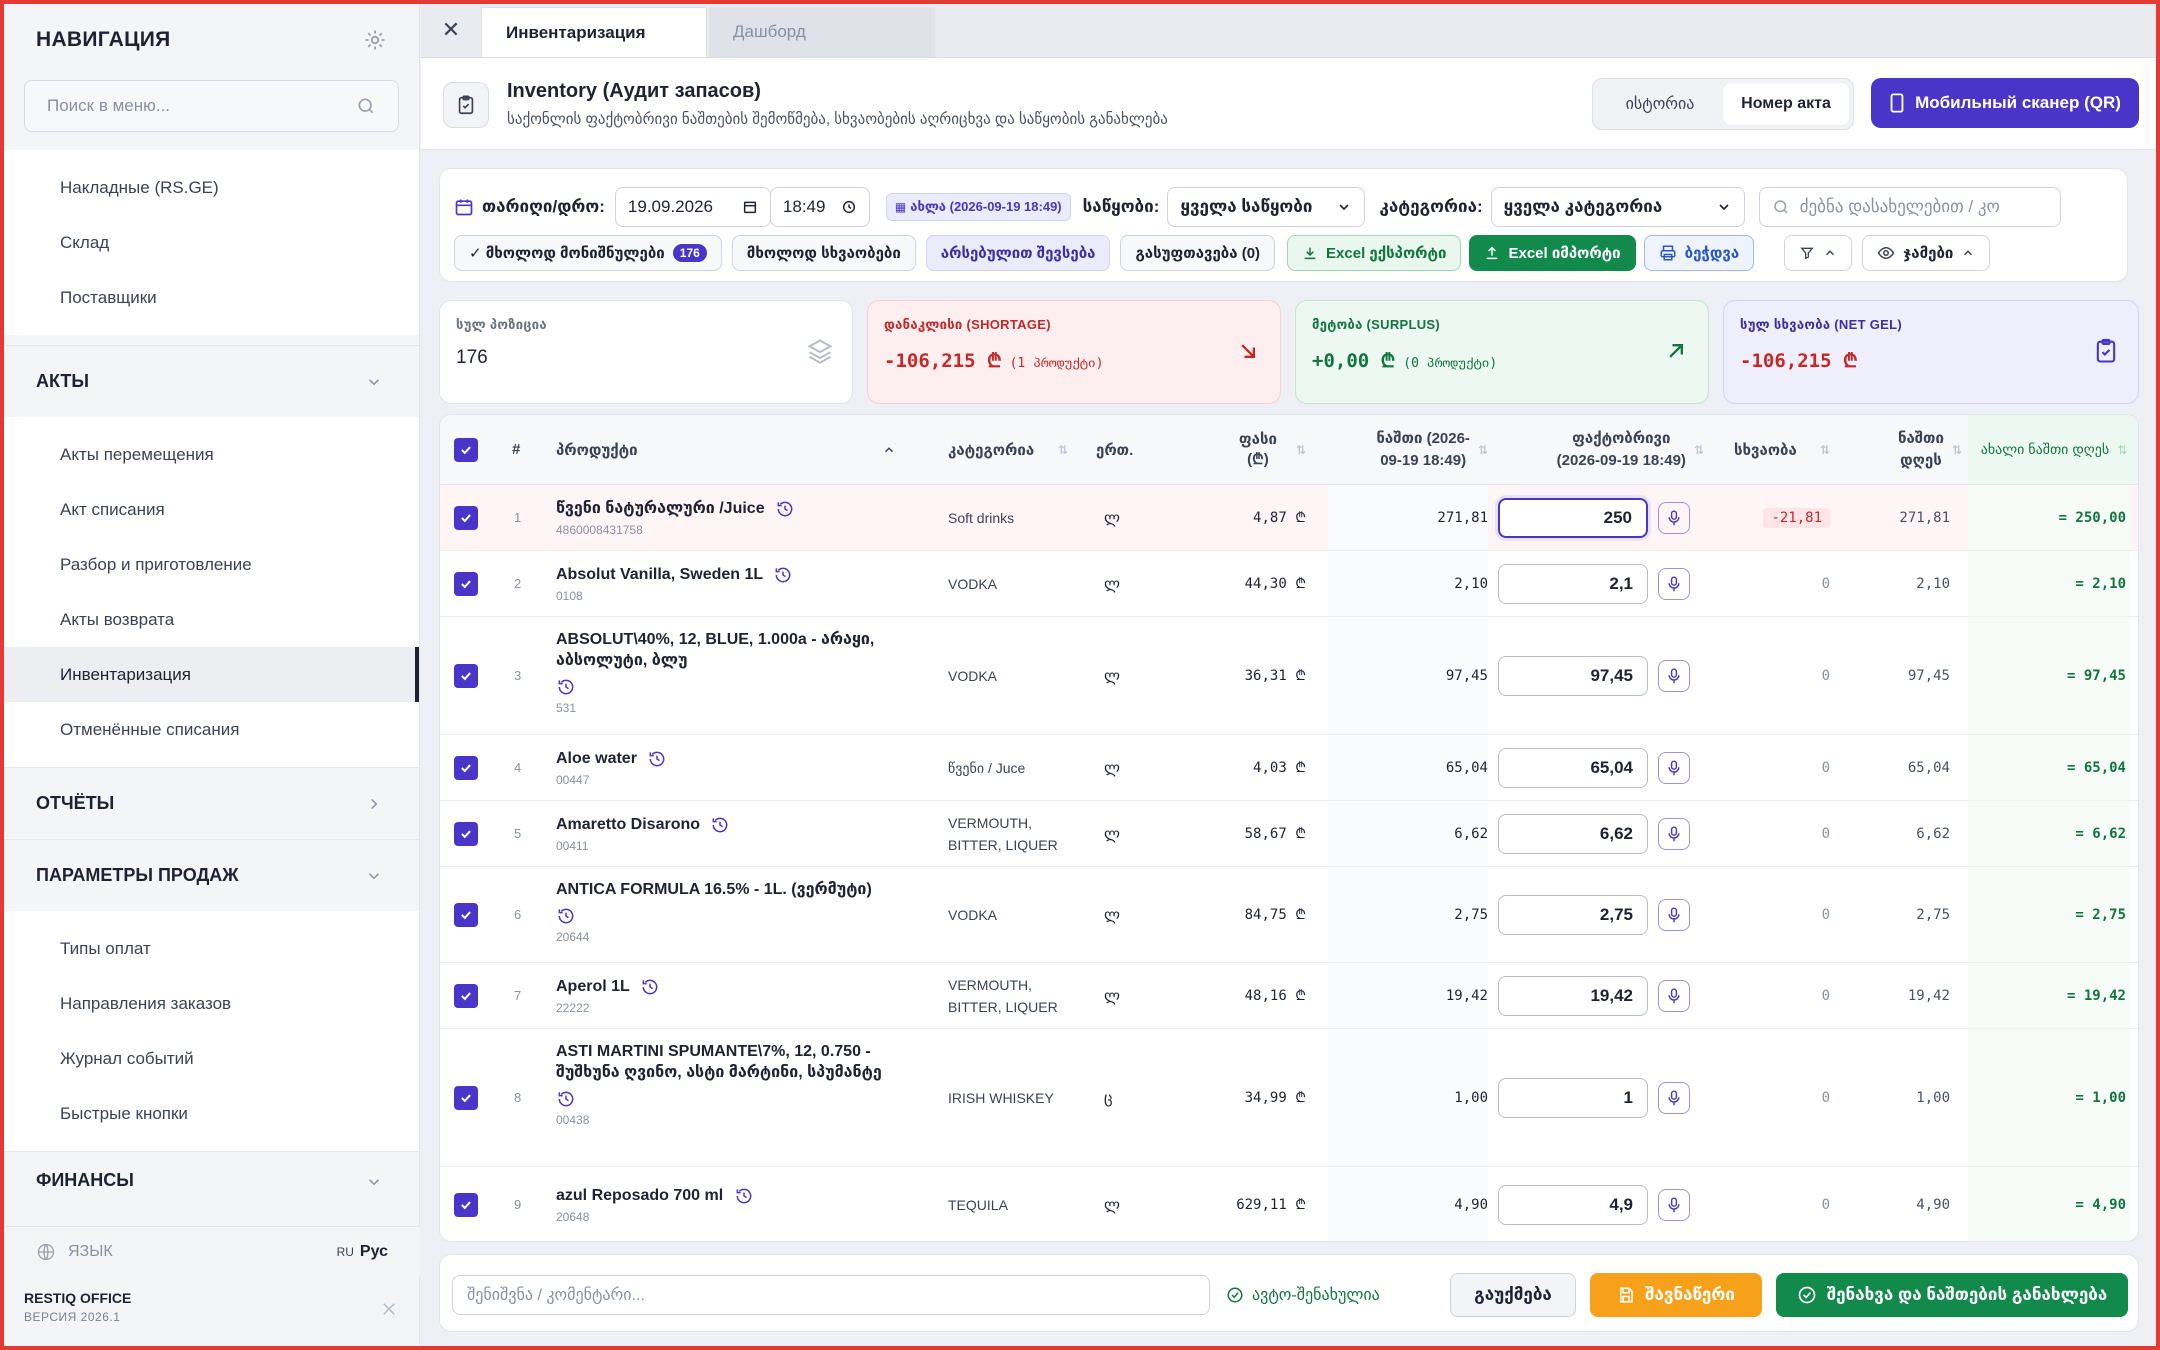 This screenshot has width=2160, height=1350. Describe the element at coordinates (211, 1113) in the screenshot. I see `sidebar-item-quick-buttons: Быстрые кнопки` at that location.